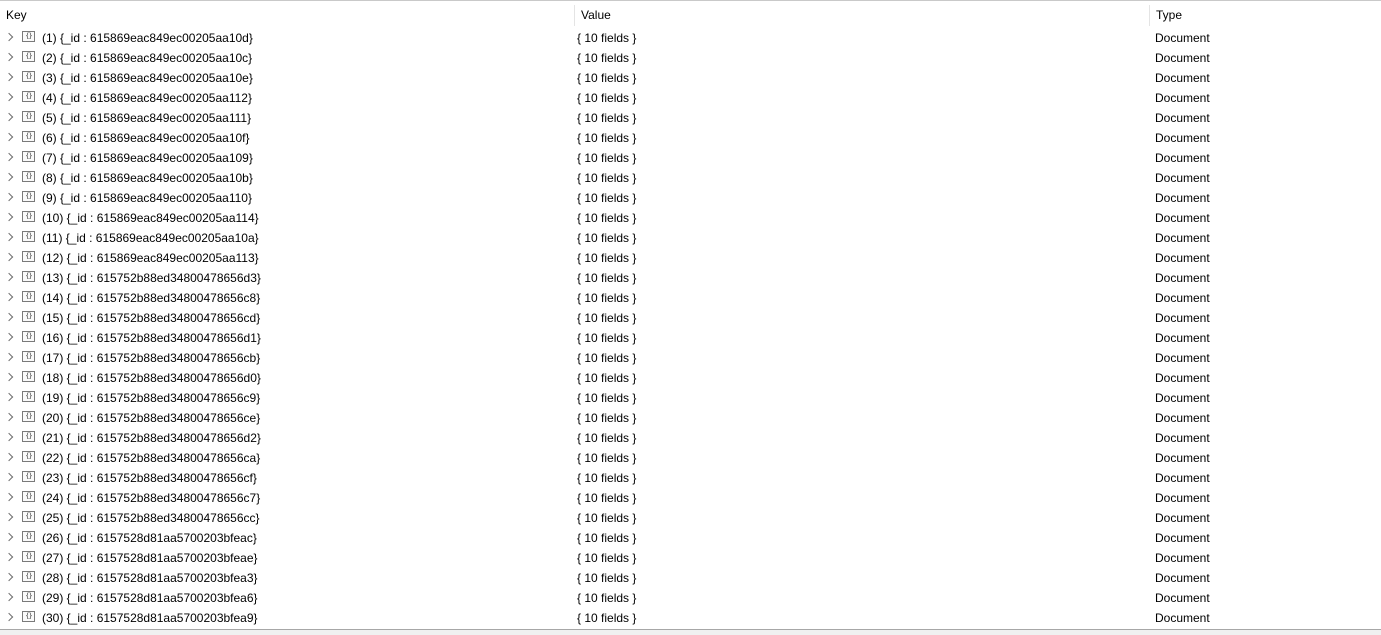 The height and width of the screenshot is (635, 1381). I want to click on key-cell: {} (22) {_id : 615752b88ed34800478656ca}, so click(286, 458).